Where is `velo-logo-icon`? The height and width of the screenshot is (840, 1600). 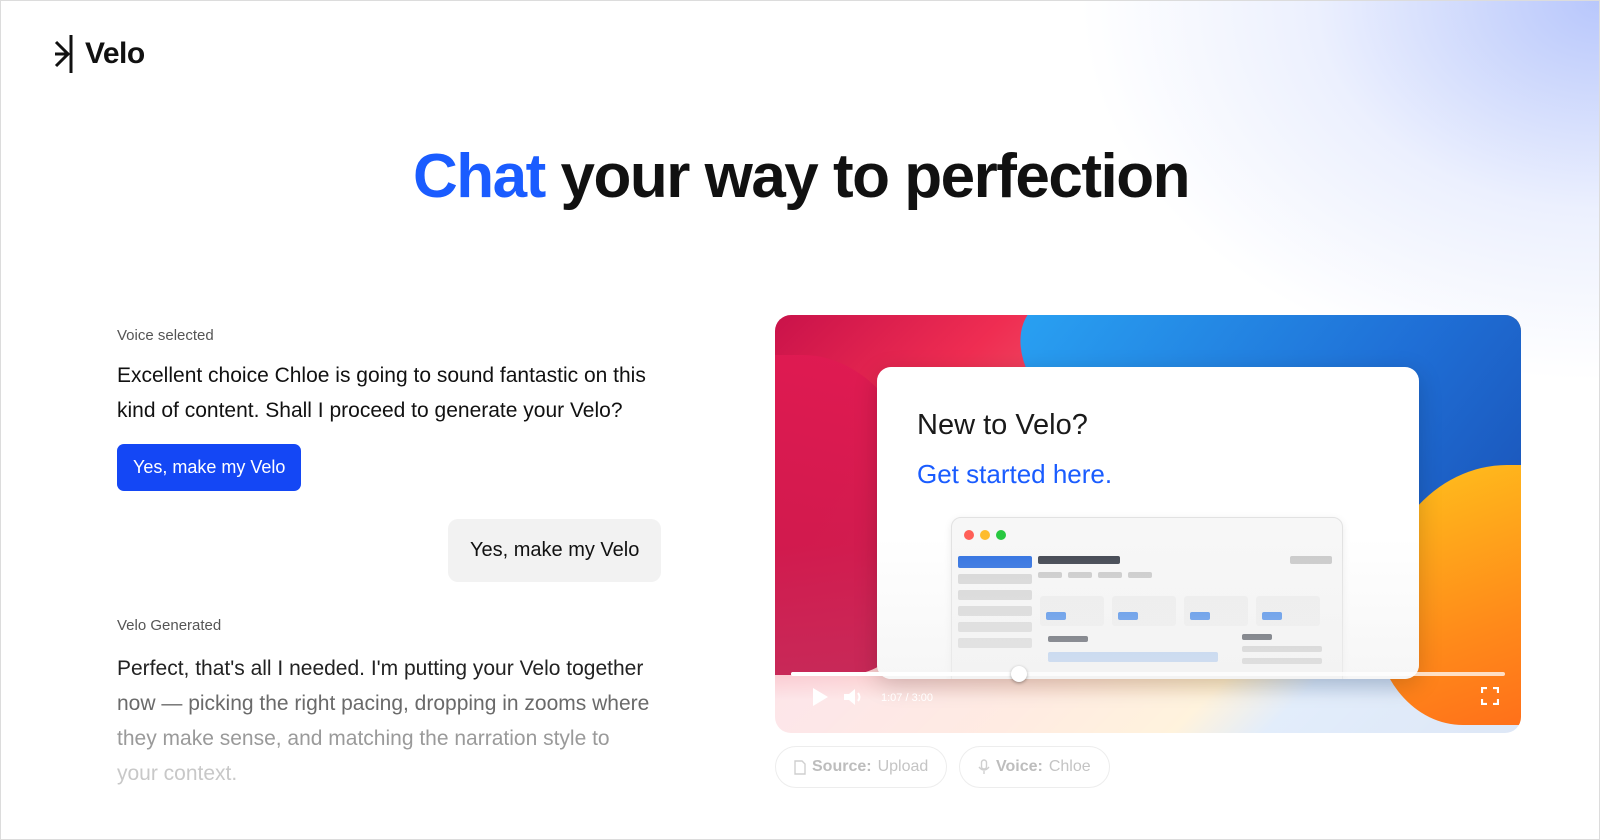 velo-logo-icon is located at coordinates (63, 54).